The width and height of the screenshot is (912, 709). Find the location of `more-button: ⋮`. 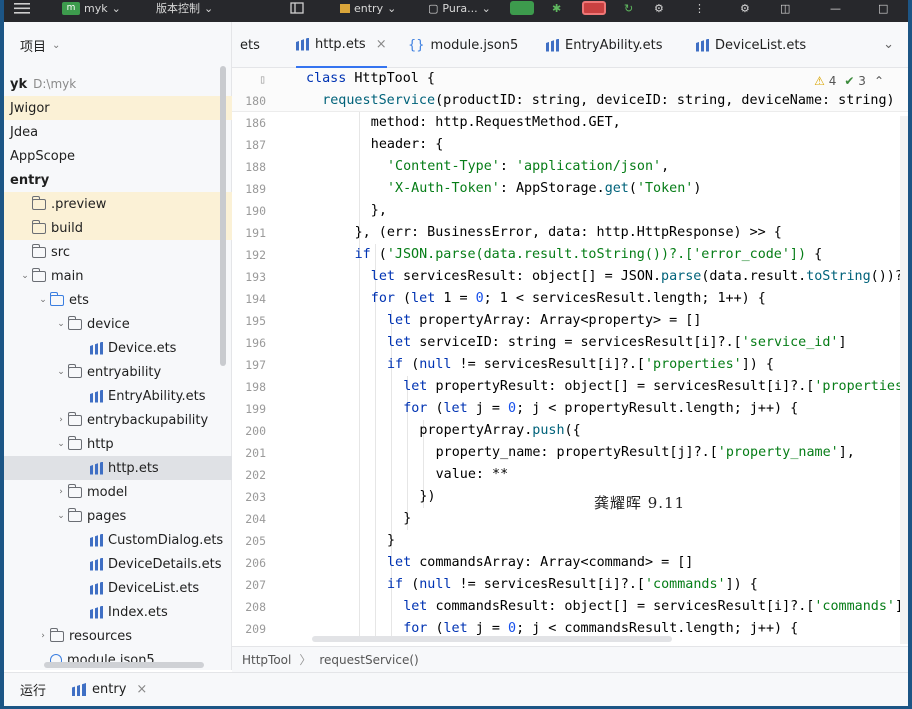

more-button: ⋮ is located at coordinates (699, 8).